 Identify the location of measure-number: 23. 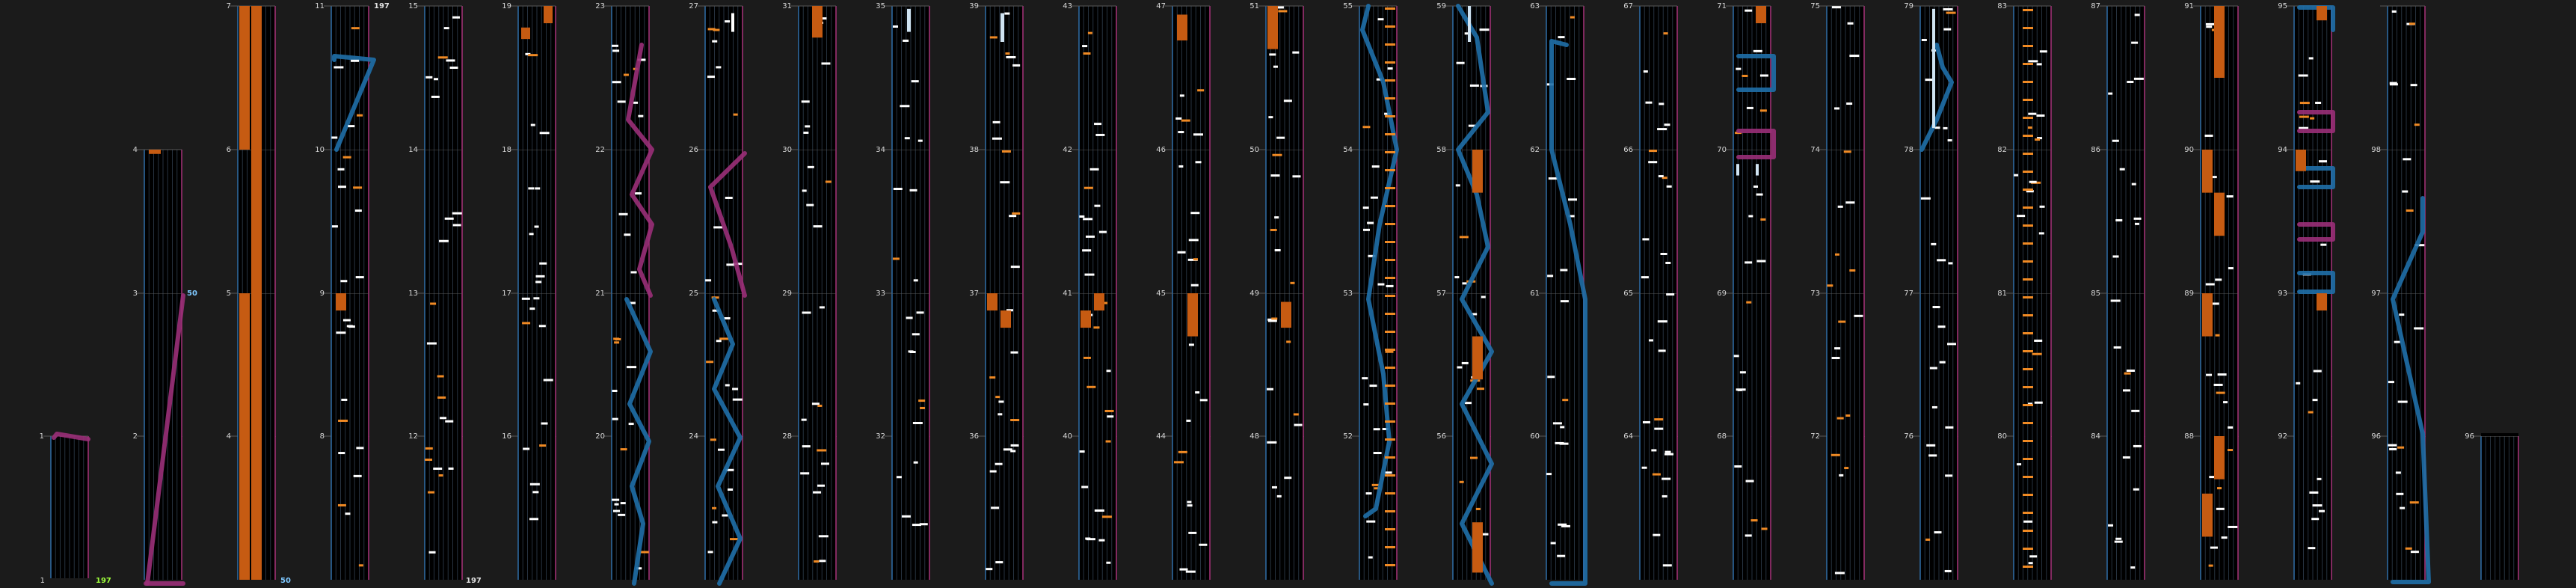
(600, 6).